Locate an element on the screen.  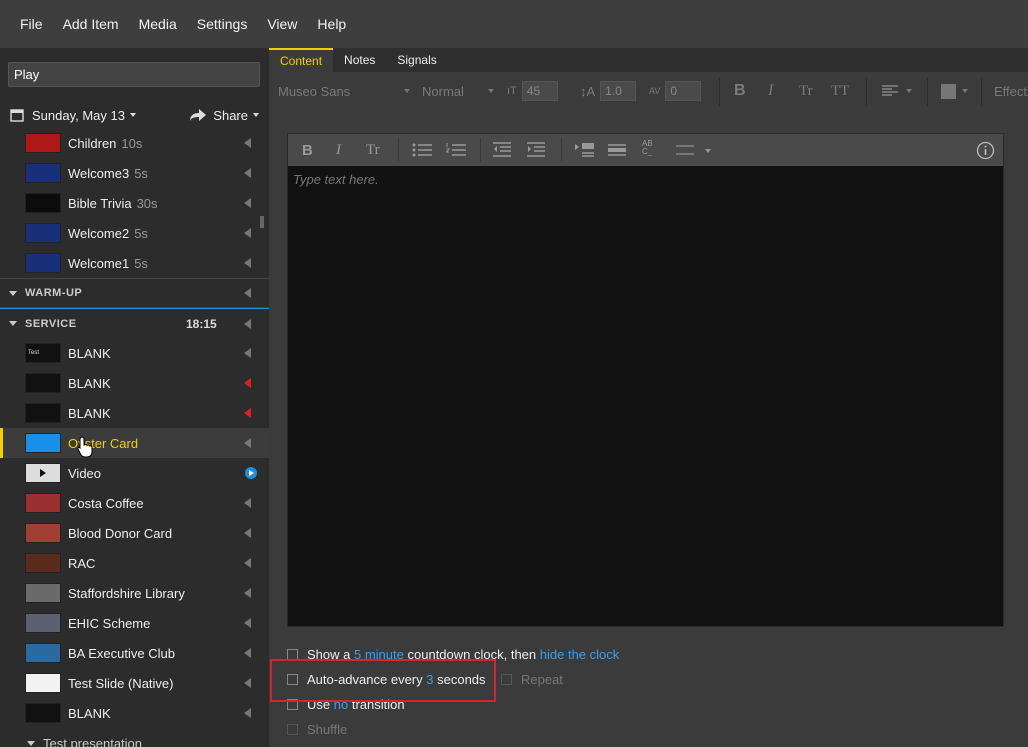
more-options-icon is located at coordinates (685, 150).